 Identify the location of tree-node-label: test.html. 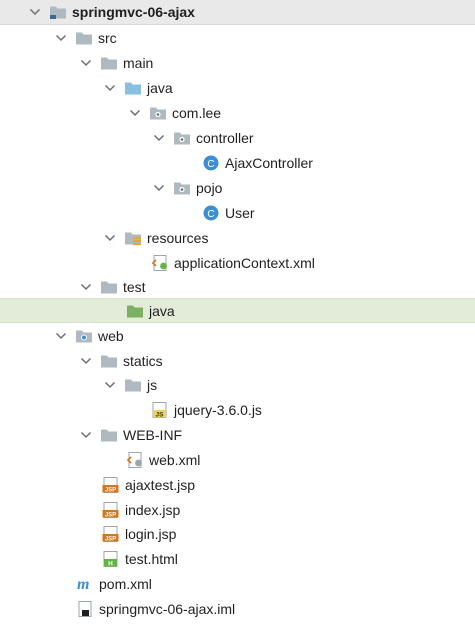
(151, 558).